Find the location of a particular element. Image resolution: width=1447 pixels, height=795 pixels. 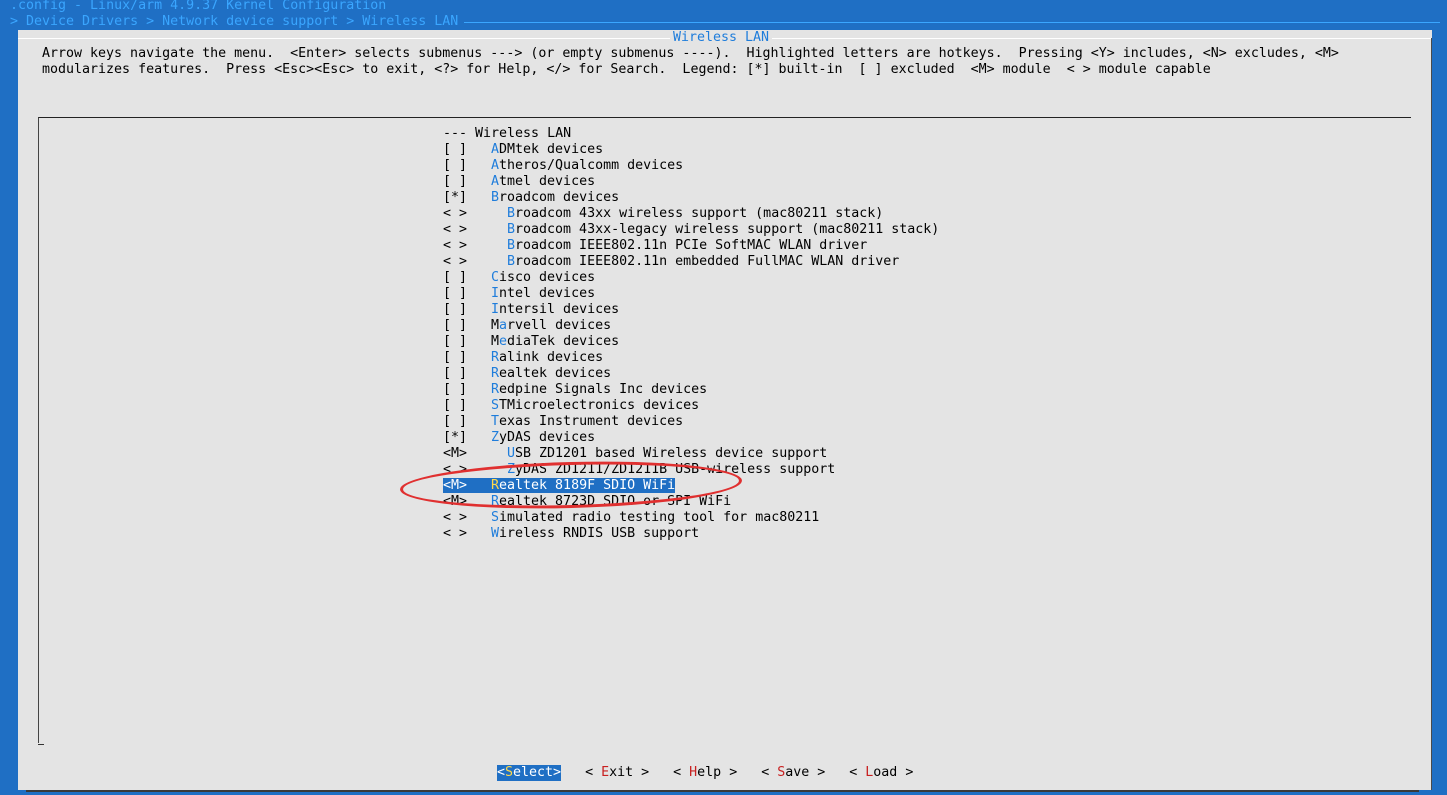

menu-item: [ ] Intel devices is located at coordinates (691, 294).